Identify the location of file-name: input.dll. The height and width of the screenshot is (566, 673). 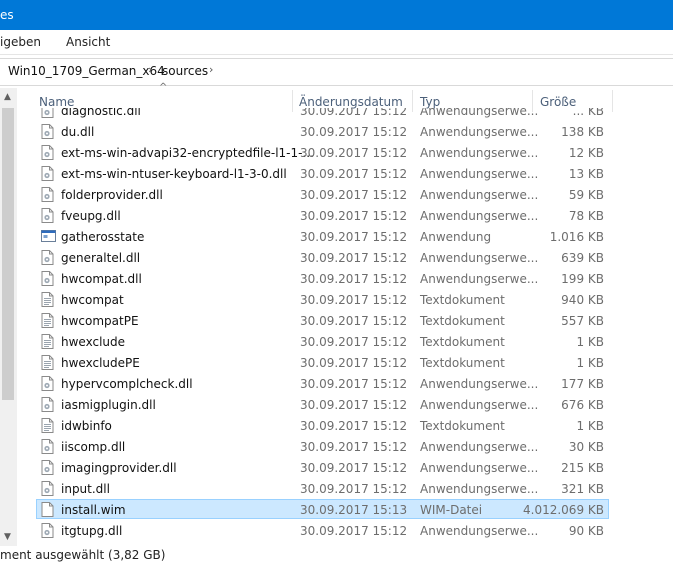
(85, 489).